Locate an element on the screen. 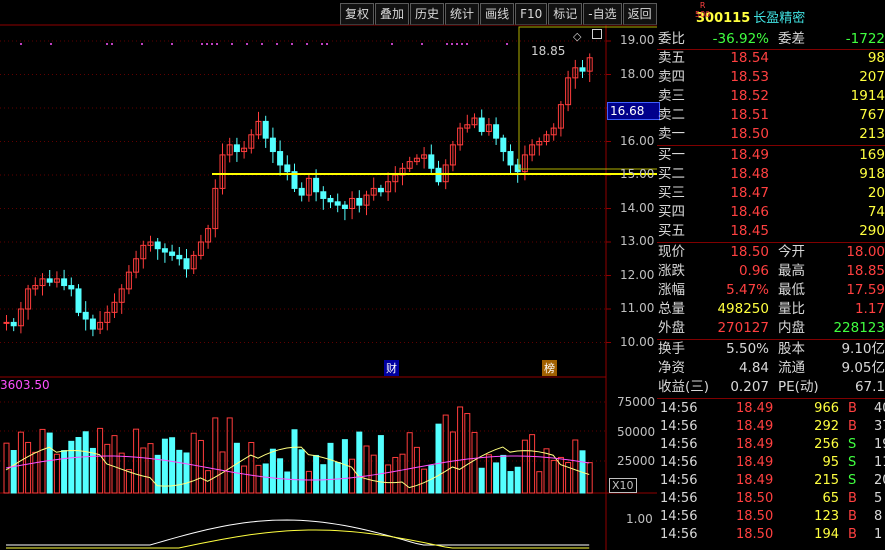 Image resolution: width=885 pixels, height=550 pixels. tick-count: 8 is located at coordinates (878, 516).